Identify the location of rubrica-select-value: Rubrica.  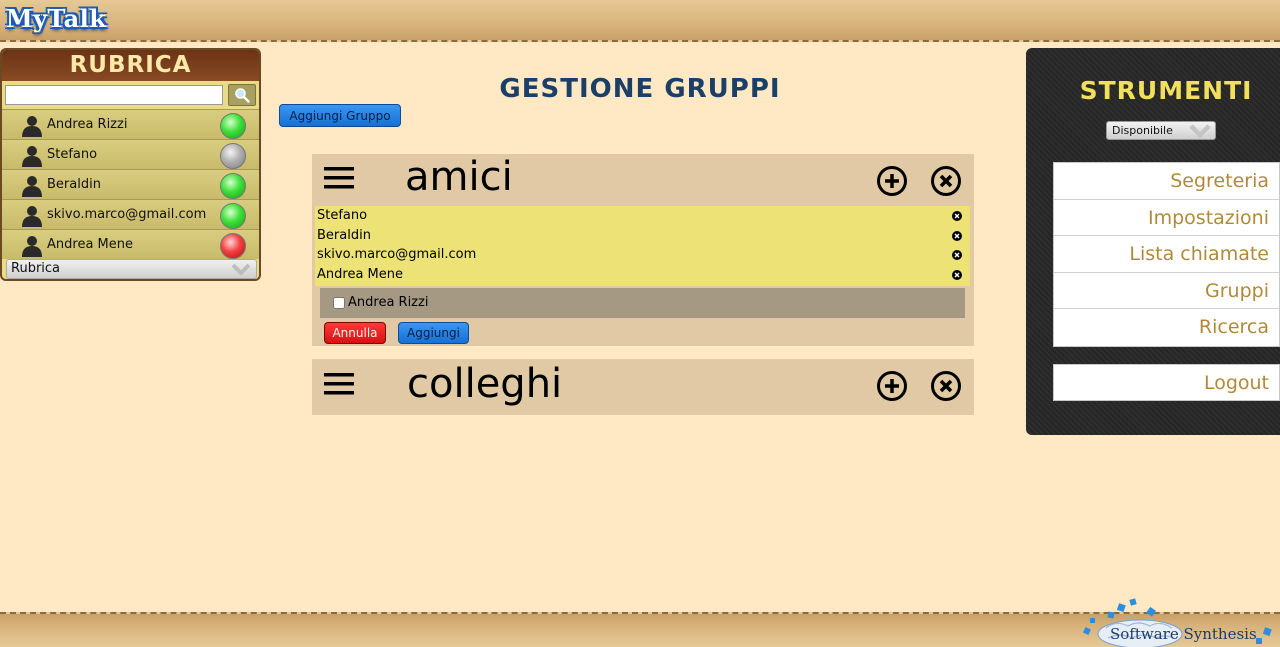
(36, 268).